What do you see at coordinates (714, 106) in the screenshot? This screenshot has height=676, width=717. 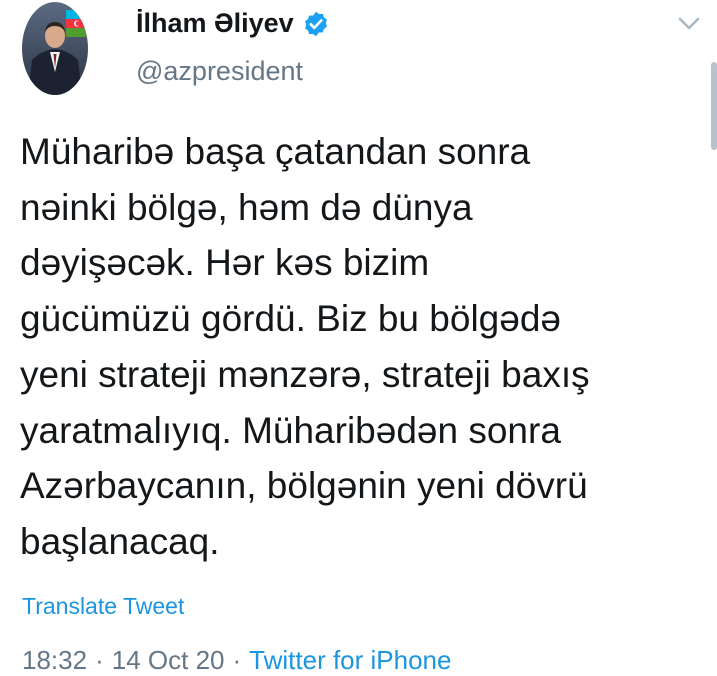 I see `scrollbar` at bounding box center [714, 106].